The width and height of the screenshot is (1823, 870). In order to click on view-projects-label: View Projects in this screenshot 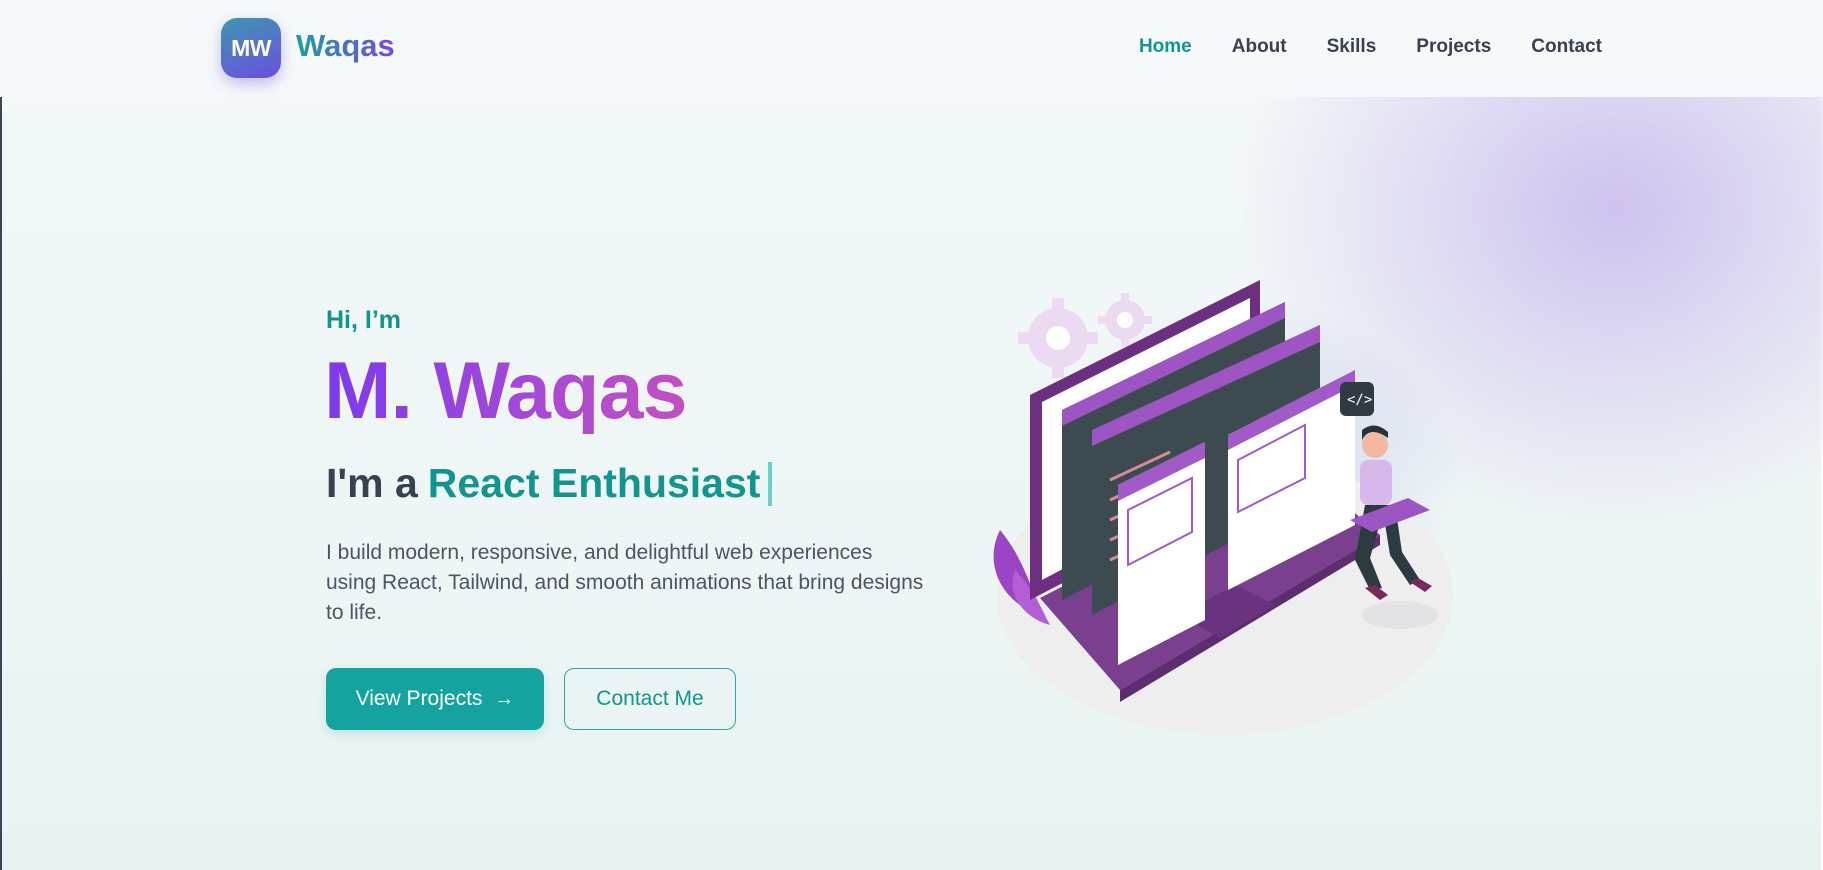, I will do `click(419, 698)`.